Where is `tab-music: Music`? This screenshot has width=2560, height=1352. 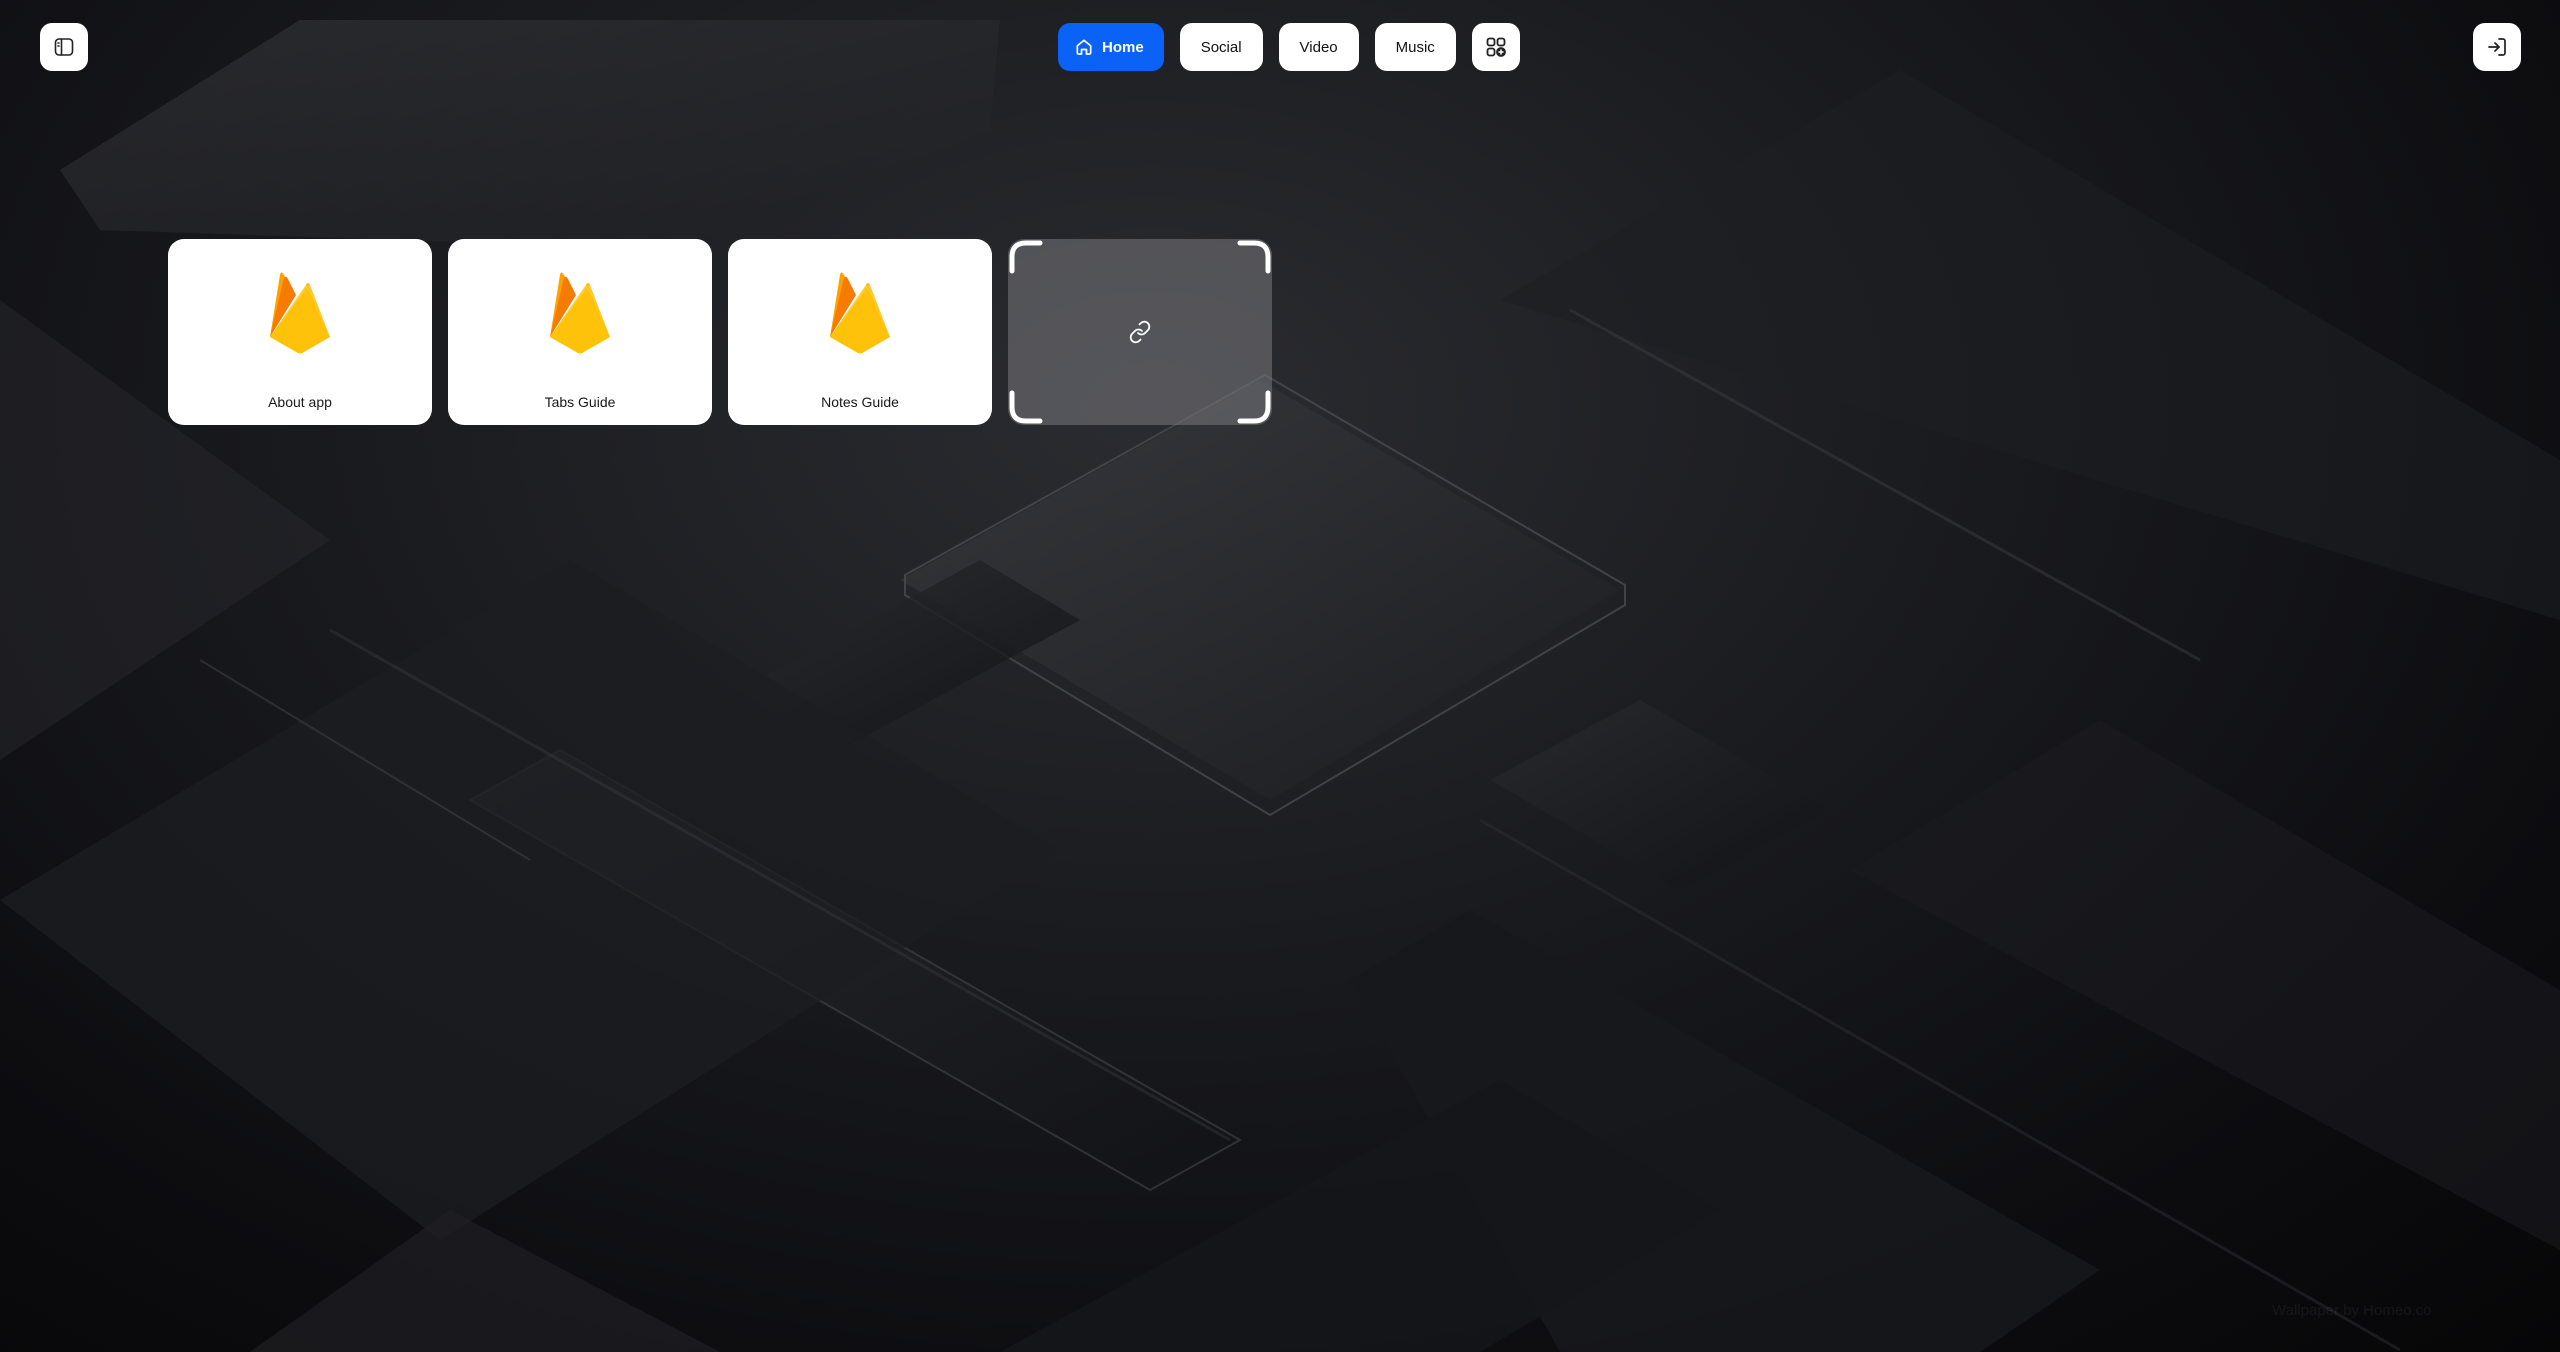
tab-music: Music is located at coordinates (1415, 47).